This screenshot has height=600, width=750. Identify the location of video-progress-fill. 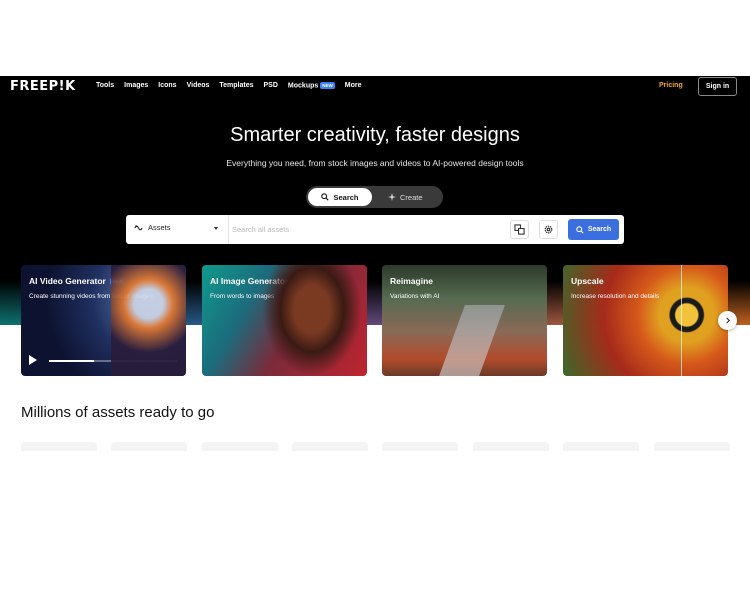
(71, 361).